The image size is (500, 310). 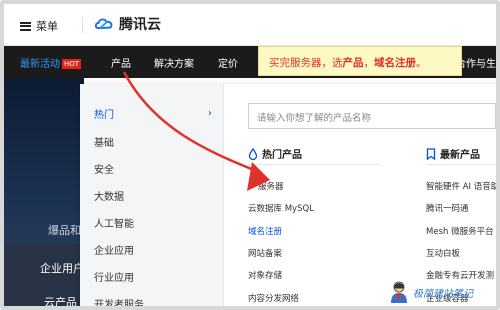 I want to click on hero-headline: 爆品和, so click(x=64, y=230).